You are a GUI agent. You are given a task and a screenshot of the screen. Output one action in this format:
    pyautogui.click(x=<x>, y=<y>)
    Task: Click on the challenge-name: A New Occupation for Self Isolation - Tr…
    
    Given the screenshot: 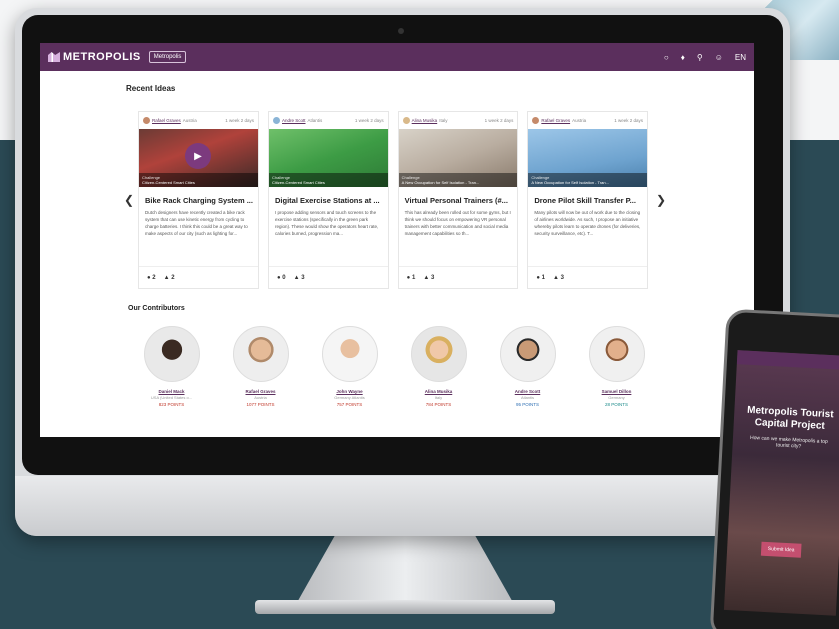 What is the action you would take?
    pyautogui.click(x=440, y=182)
    